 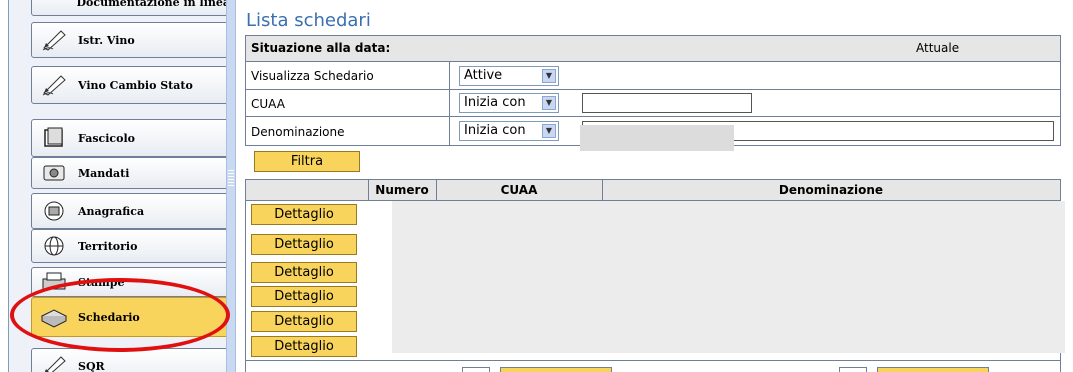 What do you see at coordinates (495, 130) in the screenshot?
I see `denominazione-mode-value: Inizia con` at bounding box center [495, 130].